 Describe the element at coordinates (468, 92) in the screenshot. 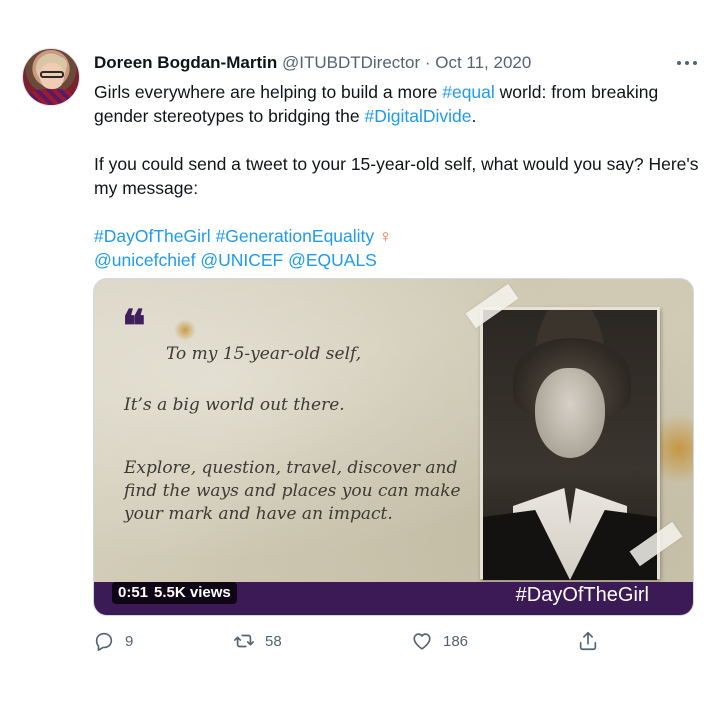

I see `hashtag-equal-link: #equal` at that location.